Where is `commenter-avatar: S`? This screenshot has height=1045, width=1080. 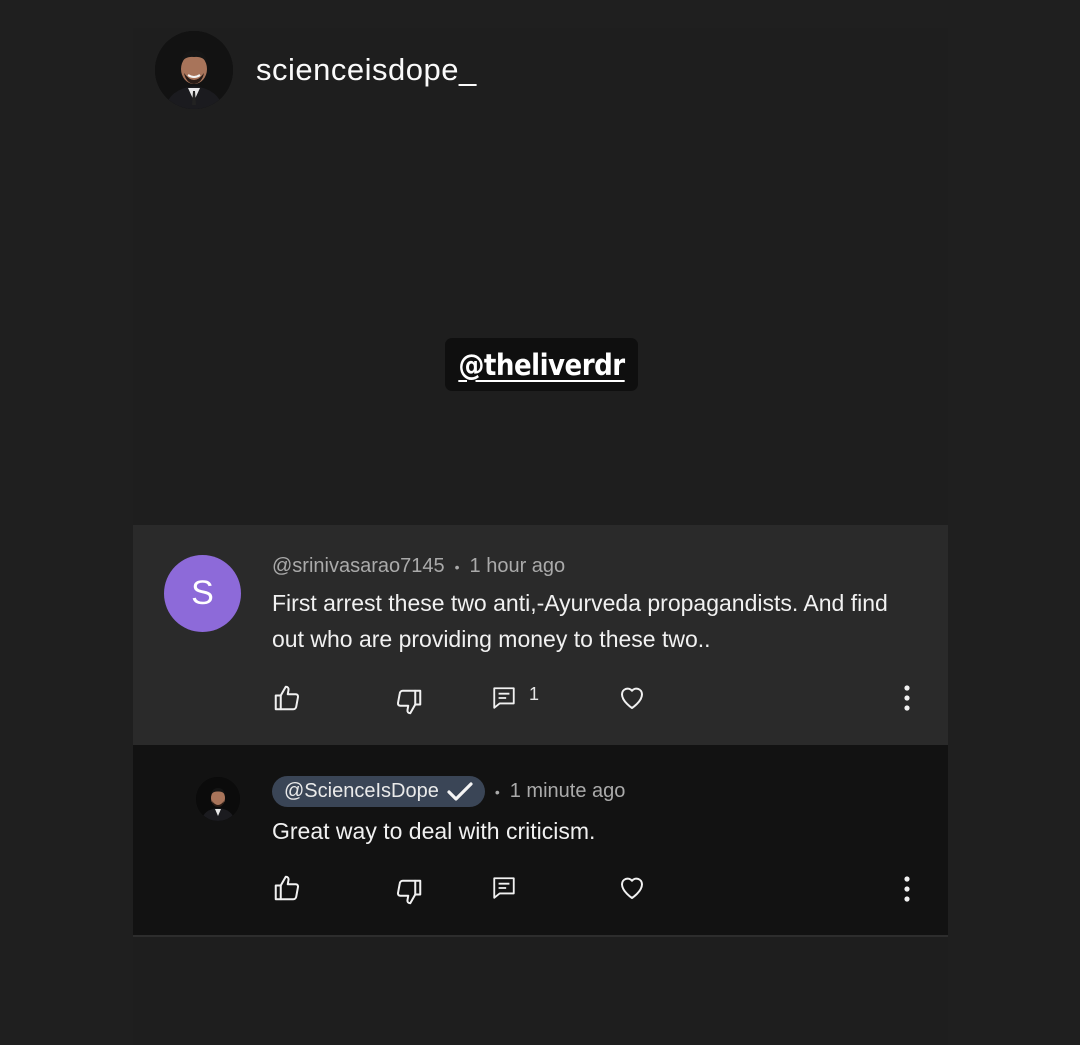
commenter-avatar: S is located at coordinates (202, 593).